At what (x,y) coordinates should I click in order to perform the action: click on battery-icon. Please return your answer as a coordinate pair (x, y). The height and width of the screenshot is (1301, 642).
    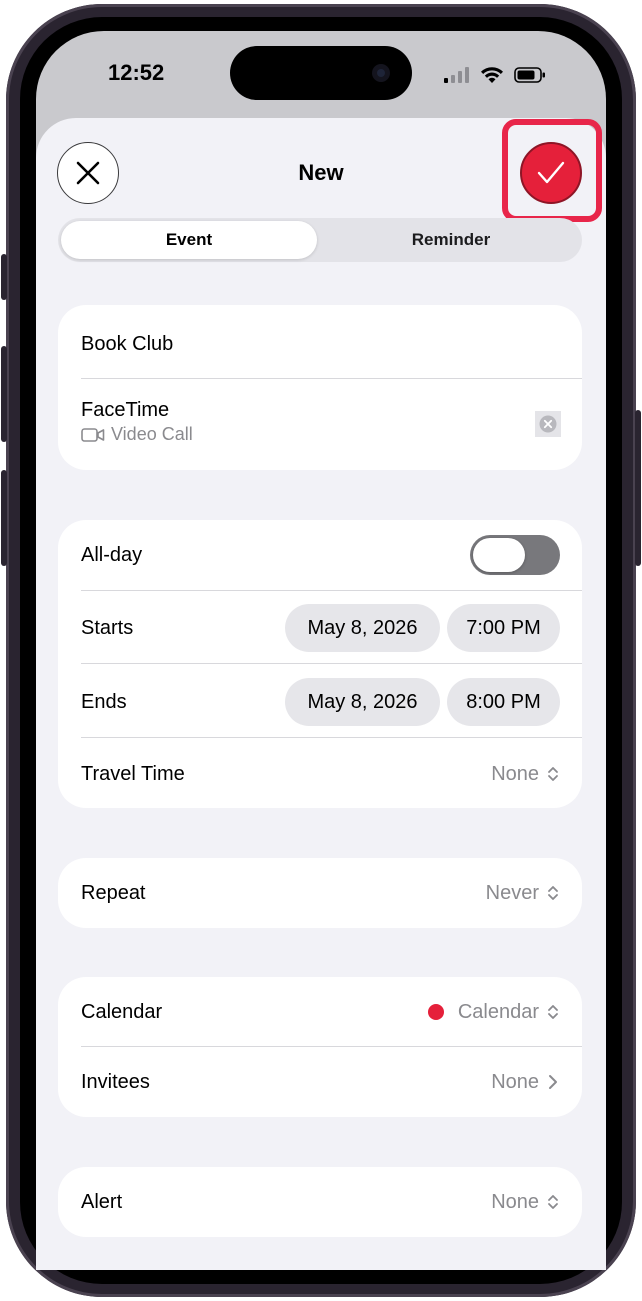
    Looking at the image, I should click on (529, 75).